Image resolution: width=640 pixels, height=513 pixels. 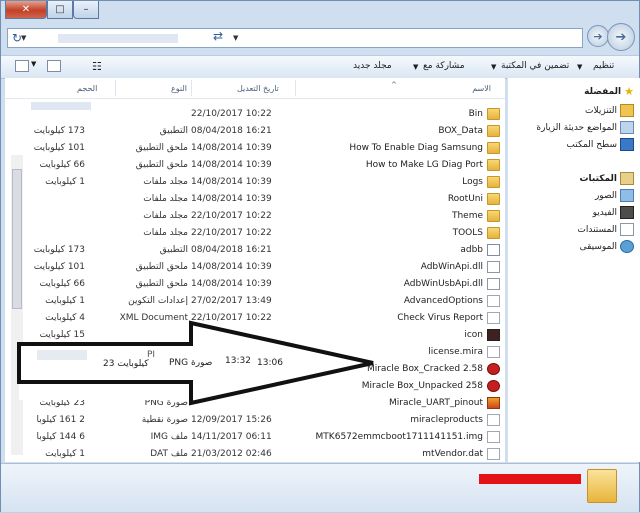 I want to click on arrow-shape, so click(x=195, y=363).